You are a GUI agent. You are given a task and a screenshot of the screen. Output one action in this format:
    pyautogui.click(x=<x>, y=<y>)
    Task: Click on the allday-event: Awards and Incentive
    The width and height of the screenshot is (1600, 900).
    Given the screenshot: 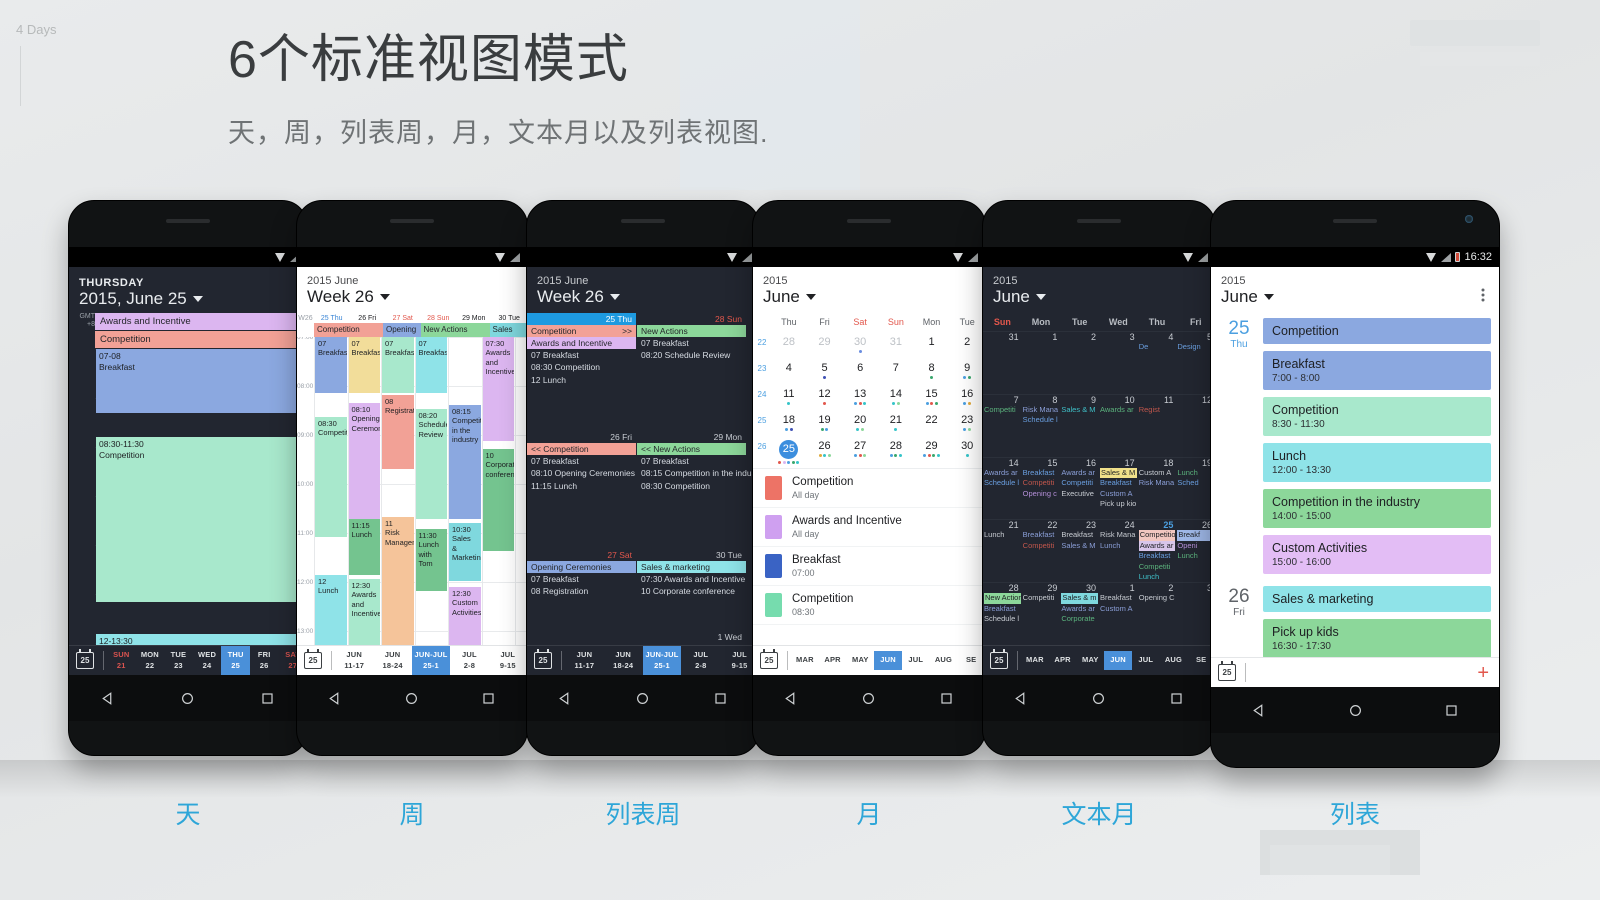 What is the action you would take?
    pyautogui.click(x=201, y=321)
    